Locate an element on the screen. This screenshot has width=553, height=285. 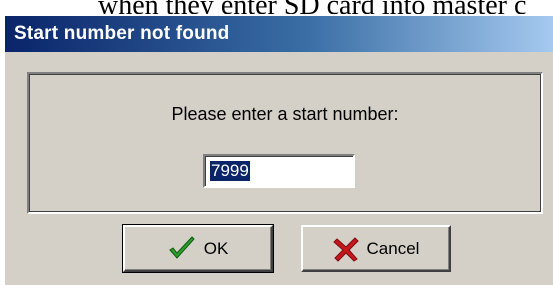
cancel-button-label: Cancel is located at coordinates (393, 248).